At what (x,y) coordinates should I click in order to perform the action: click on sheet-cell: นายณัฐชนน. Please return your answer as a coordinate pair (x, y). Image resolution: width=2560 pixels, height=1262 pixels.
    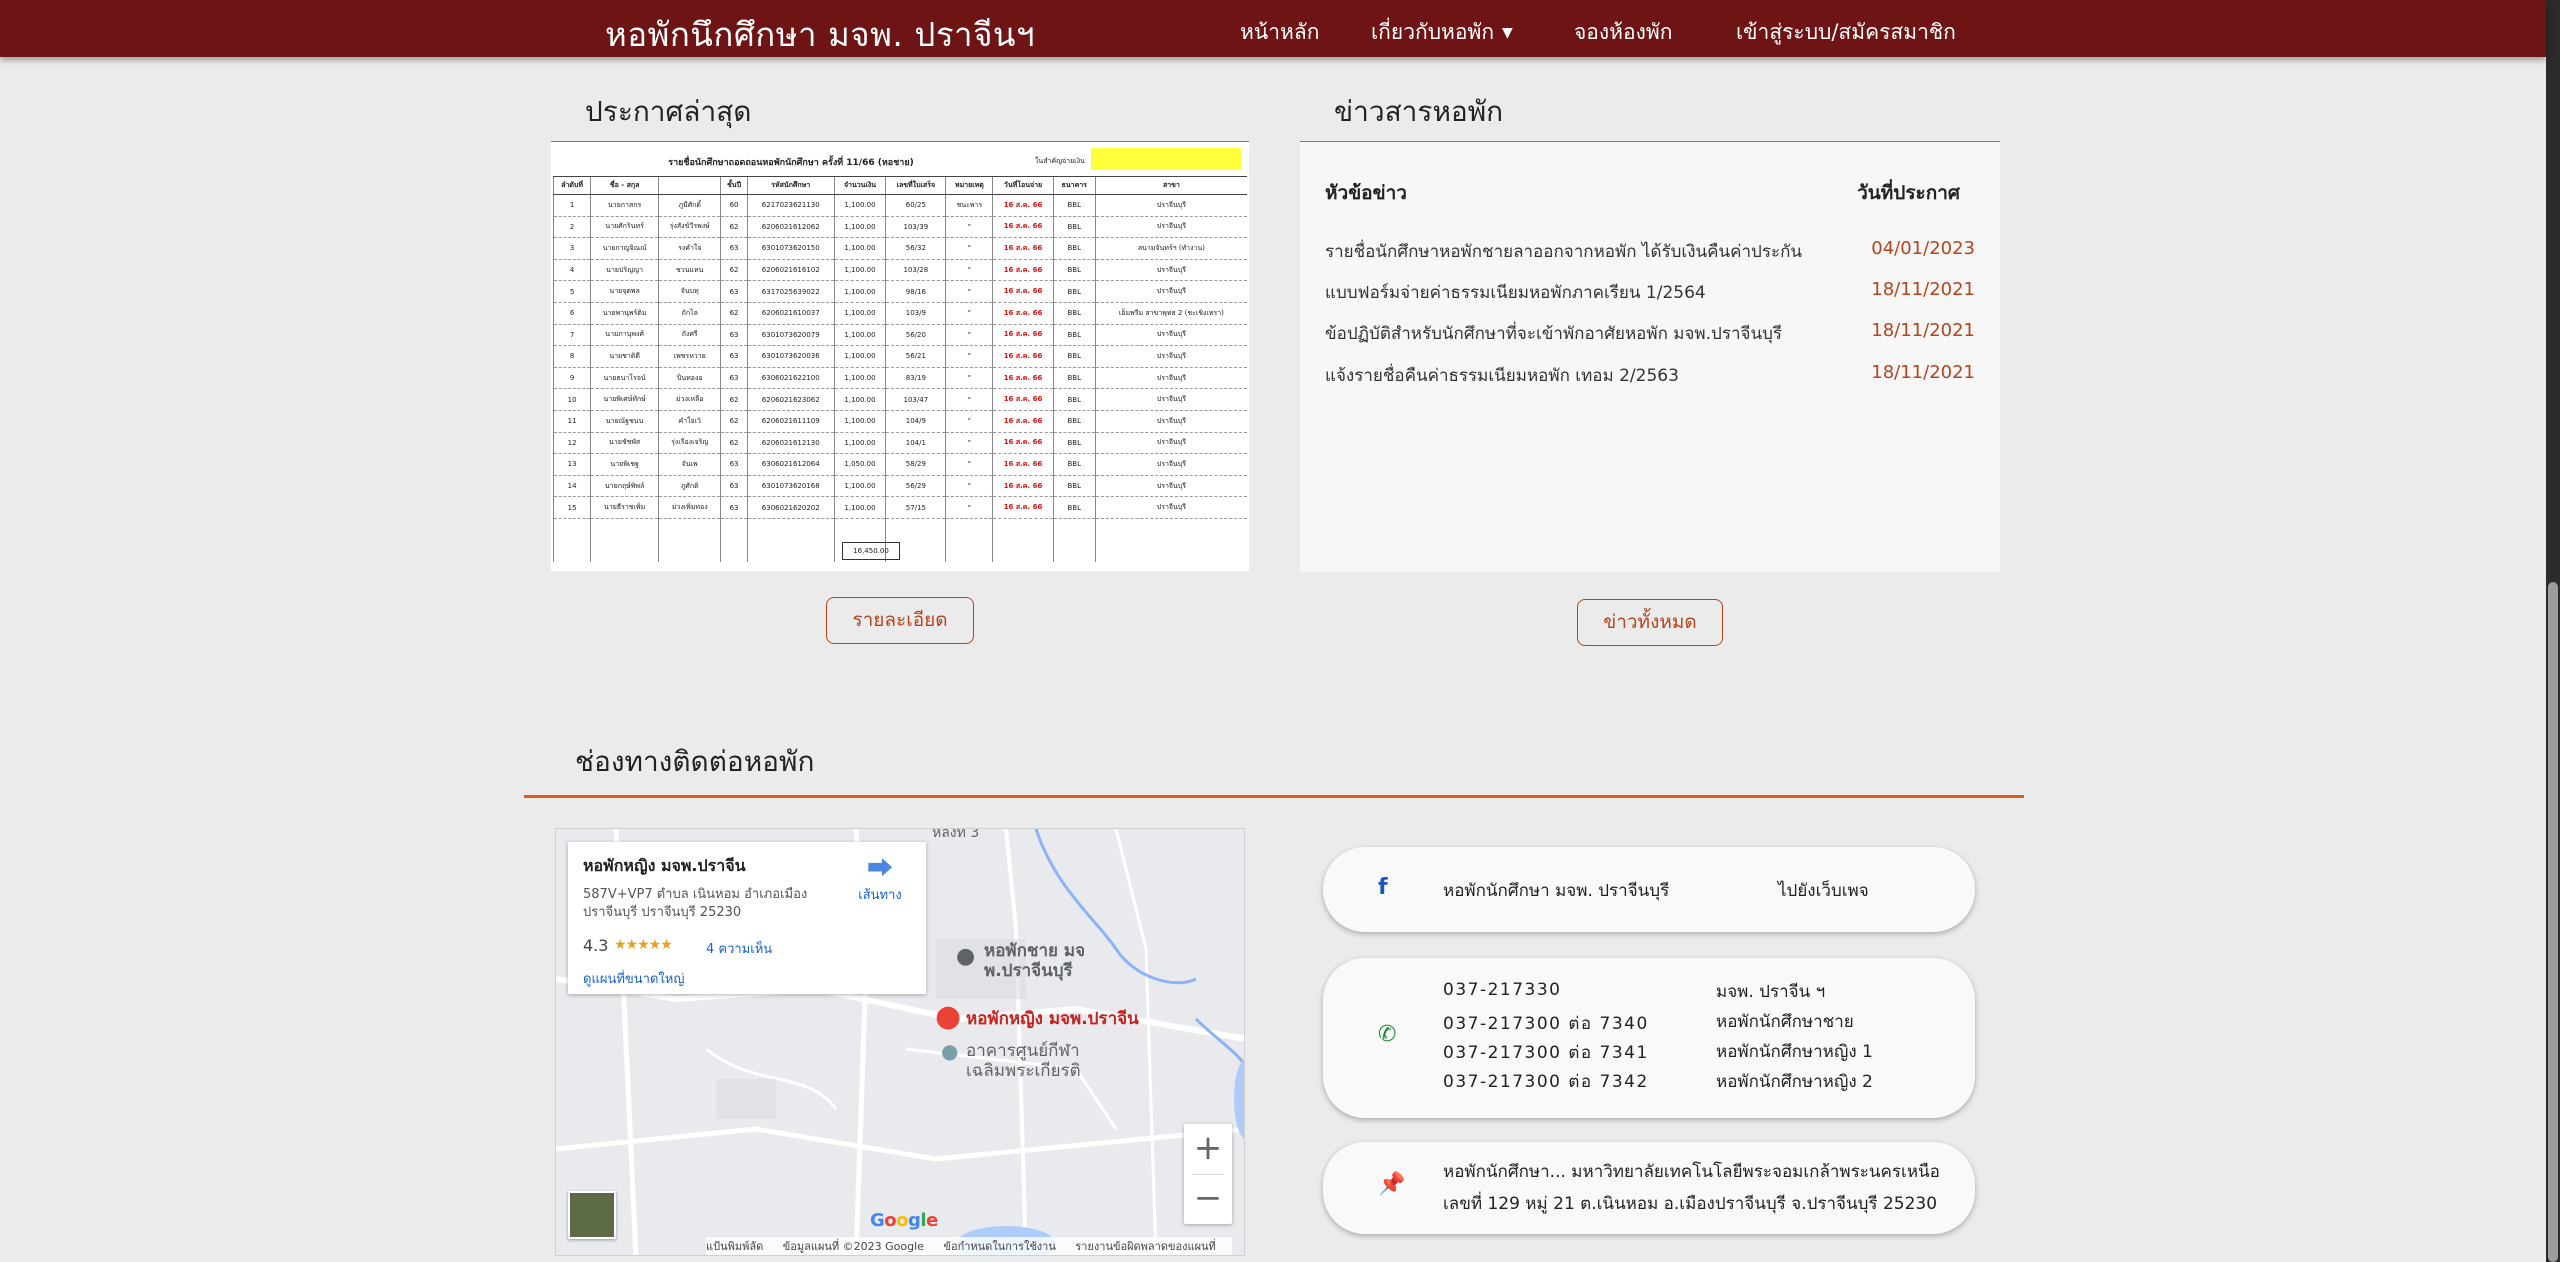
    Looking at the image, I should click on (624, 421).